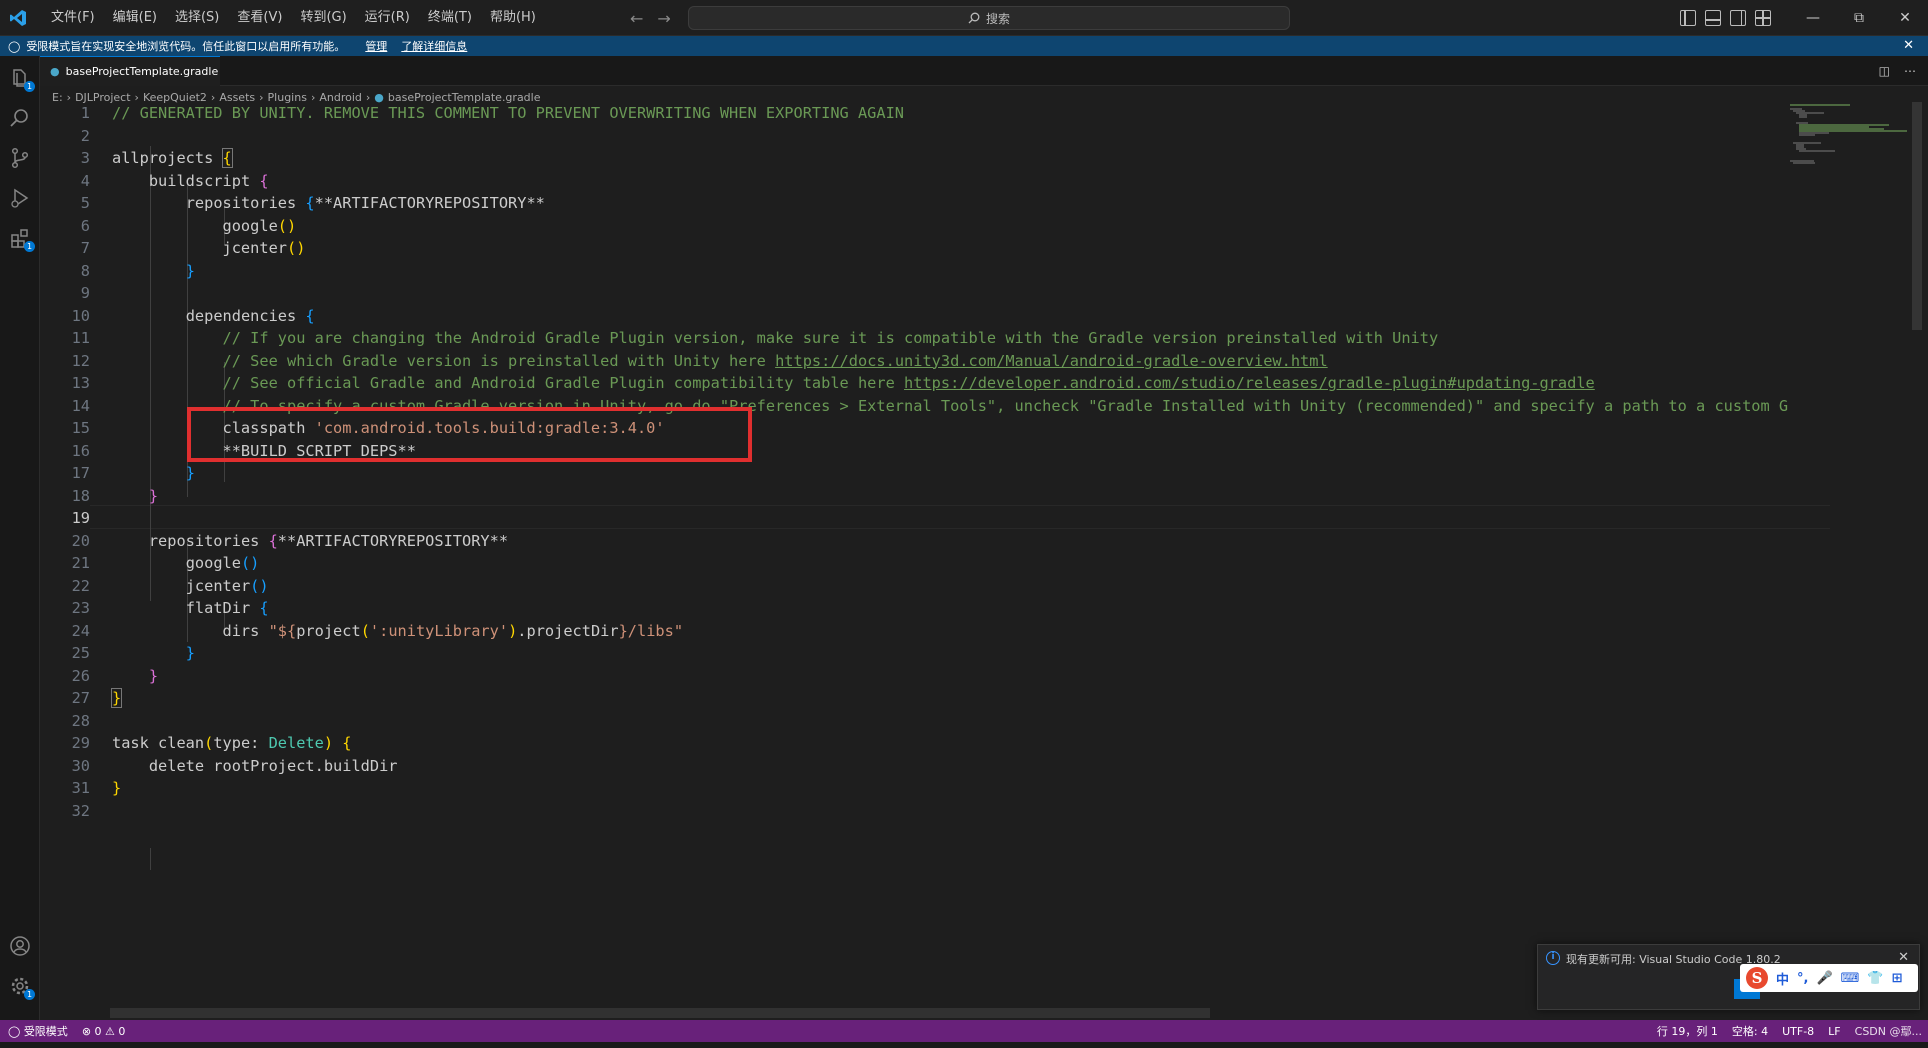 This screenshot has height=1048, width=1928. What do you see at coordinates (197, 18) in the screenshot?
I see `menu-selection: 选择(S)` at bounding box center [197, 18].